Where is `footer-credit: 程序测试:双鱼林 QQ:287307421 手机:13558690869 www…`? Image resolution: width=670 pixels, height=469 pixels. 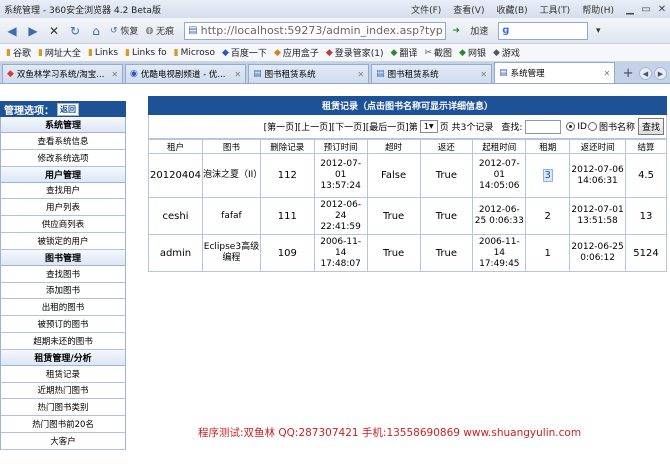 footer-credit: 程序测试:双鱼林 QQ:287307421 手机:13558690869 www… is located at coordinates (390, 433).